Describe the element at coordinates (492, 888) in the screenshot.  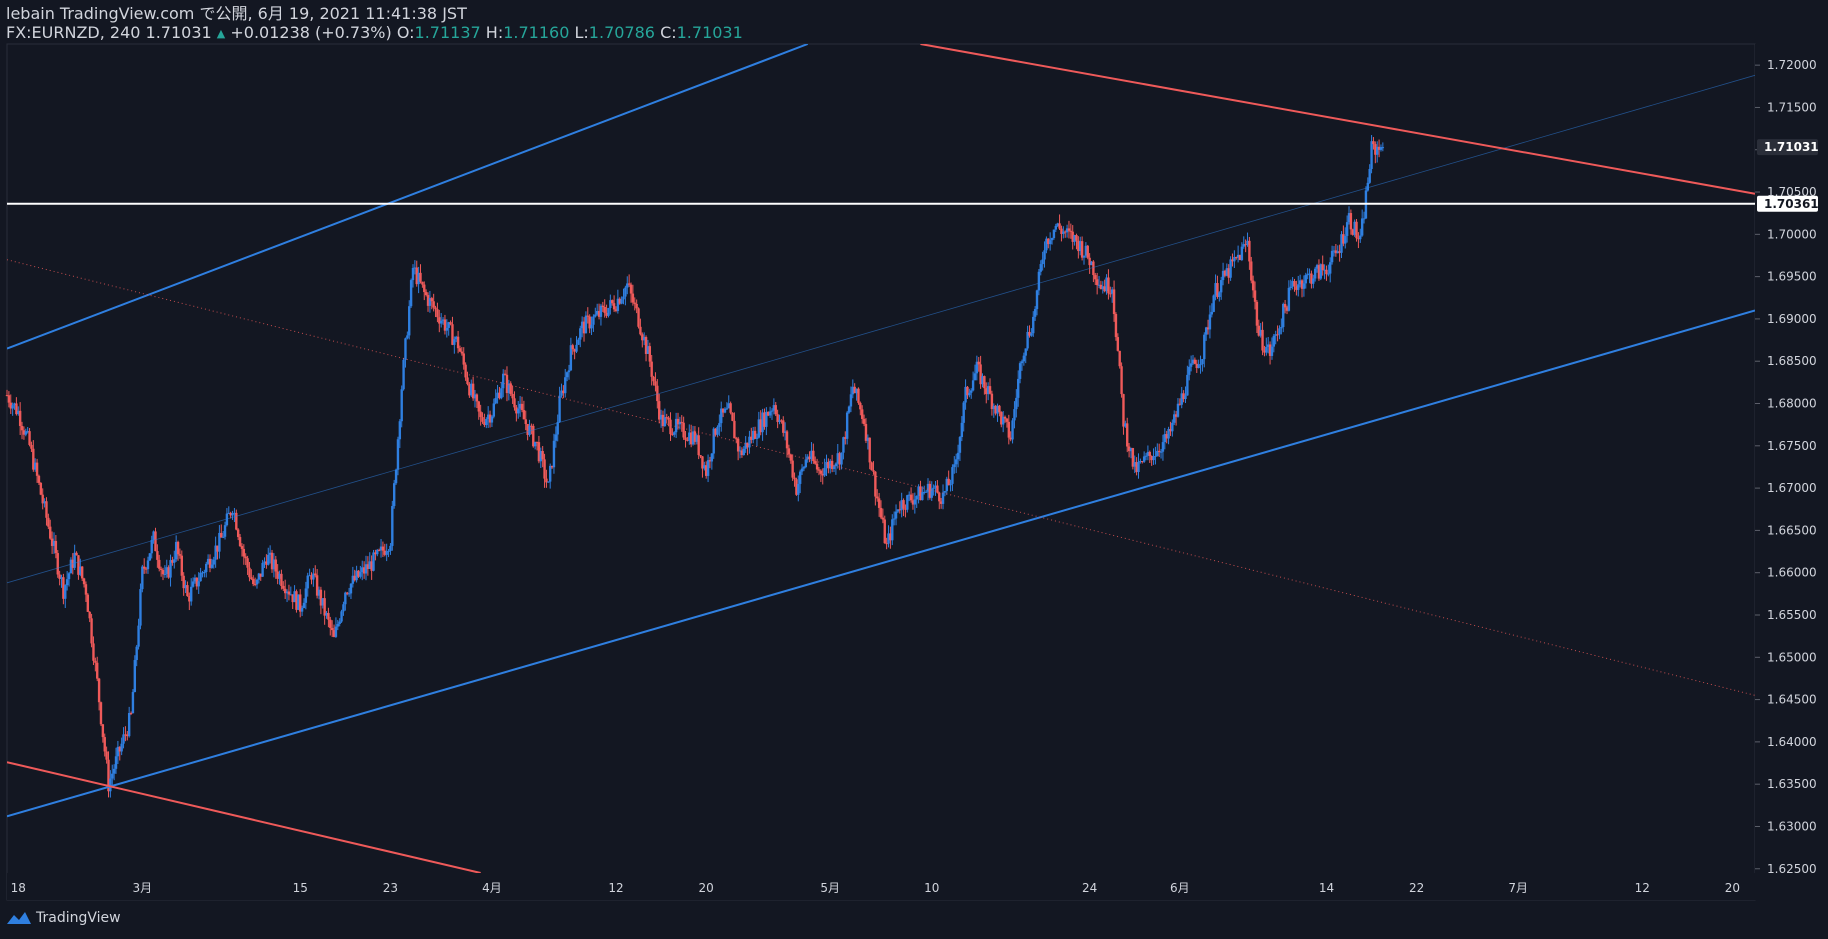
I see `time-tick-label: 4月` at that location.